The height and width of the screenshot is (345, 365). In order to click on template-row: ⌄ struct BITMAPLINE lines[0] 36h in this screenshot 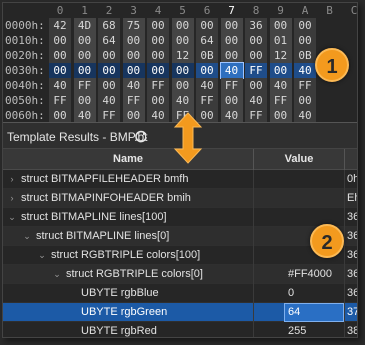, I will do `click(180, 236)`.